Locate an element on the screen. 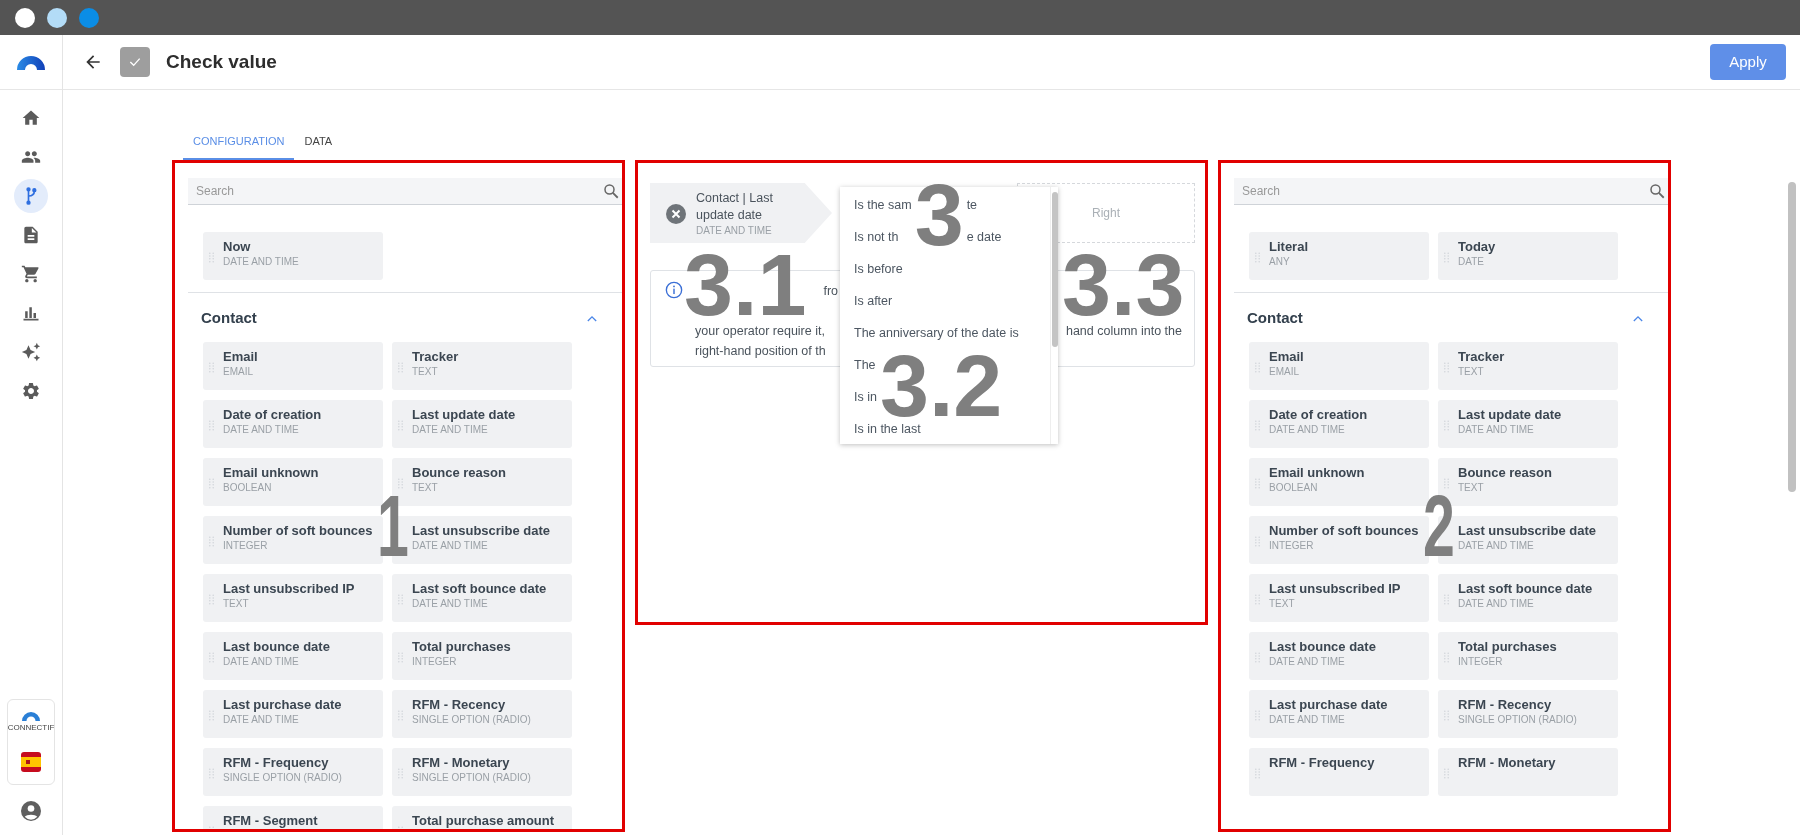 The image size is (1800, 835). field-card: Literal ANY is located at coordinates (1339, 256).